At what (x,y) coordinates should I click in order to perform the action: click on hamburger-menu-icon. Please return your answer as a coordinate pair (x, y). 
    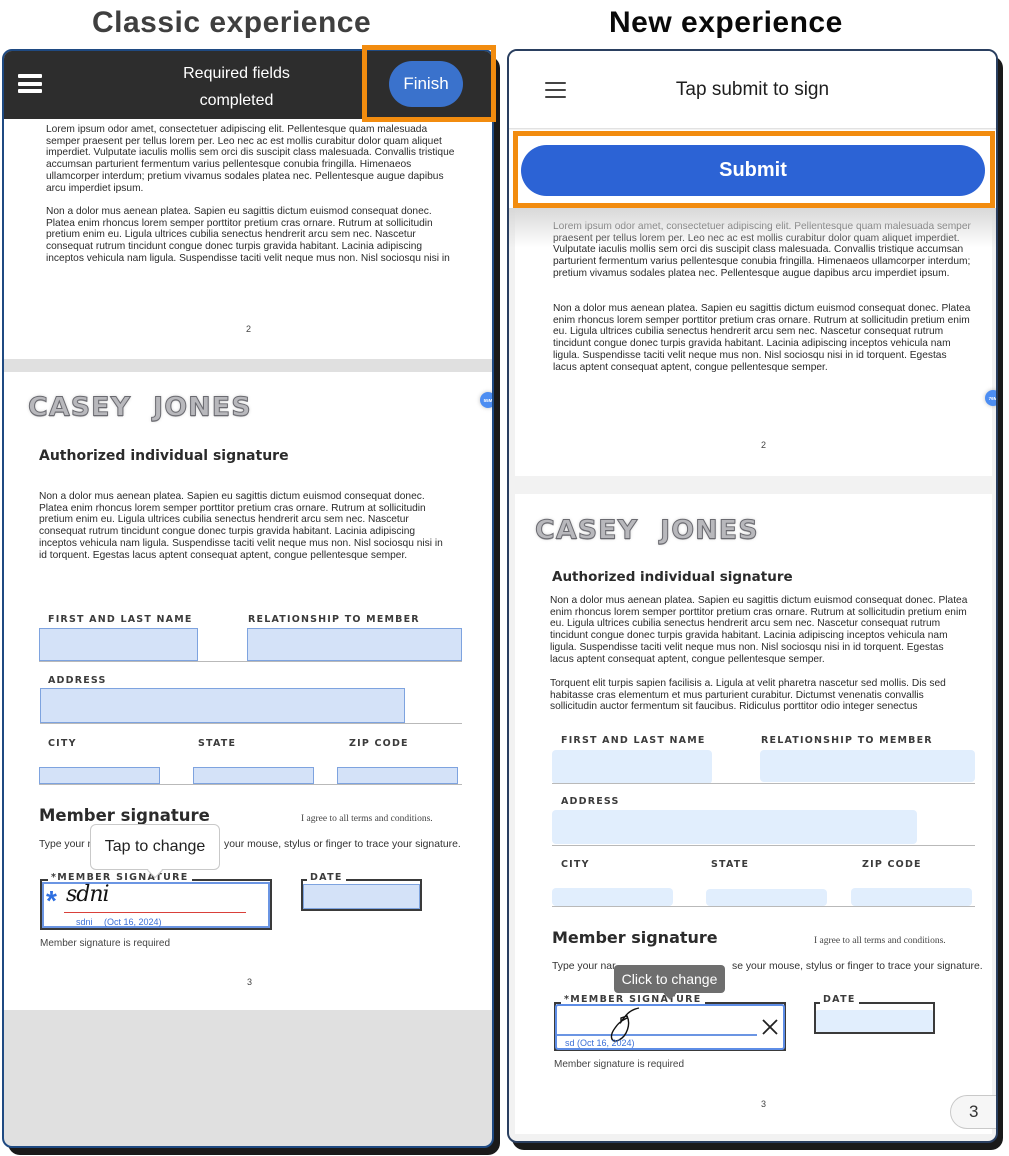
    Looking at the image, I should click on (30, 83).